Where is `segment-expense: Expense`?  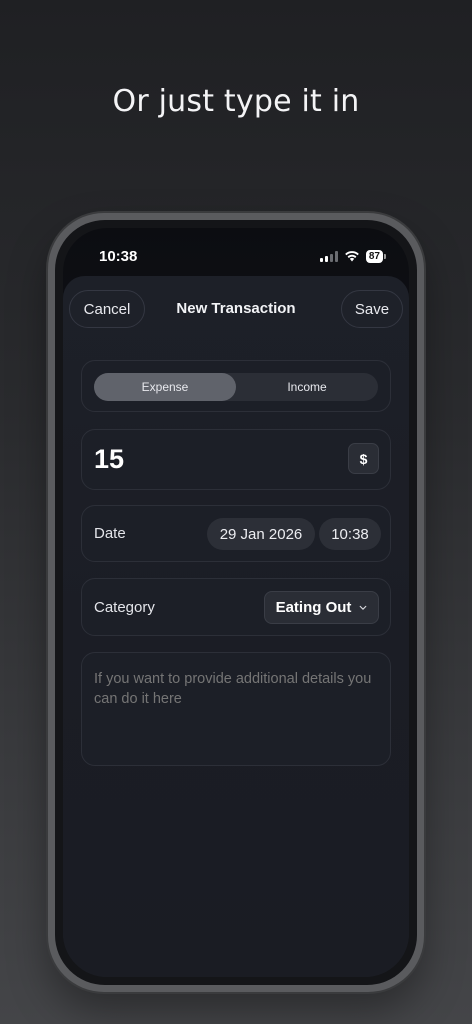
segment-expense: Expense is located at coordinates (165, 387).